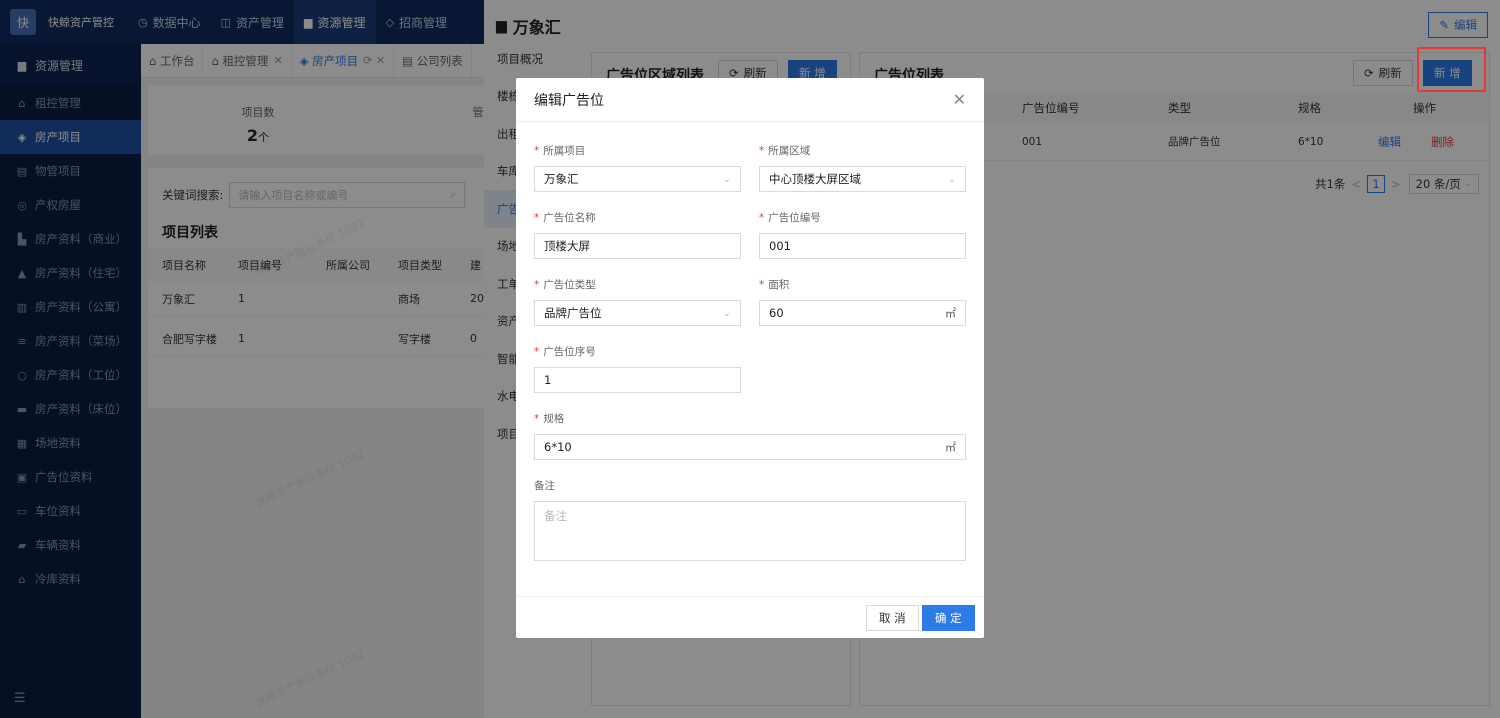 The image size is (1500, 718). I want to click on field-spec: * 规格 6*10 ㎡, so click(750, 435).